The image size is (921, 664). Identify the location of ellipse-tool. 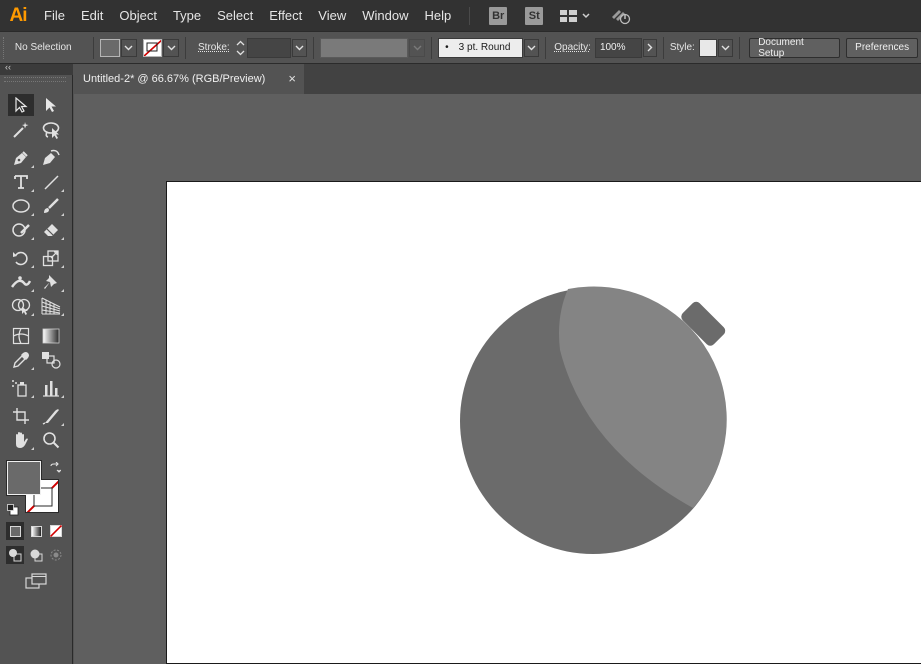
(21, 206).